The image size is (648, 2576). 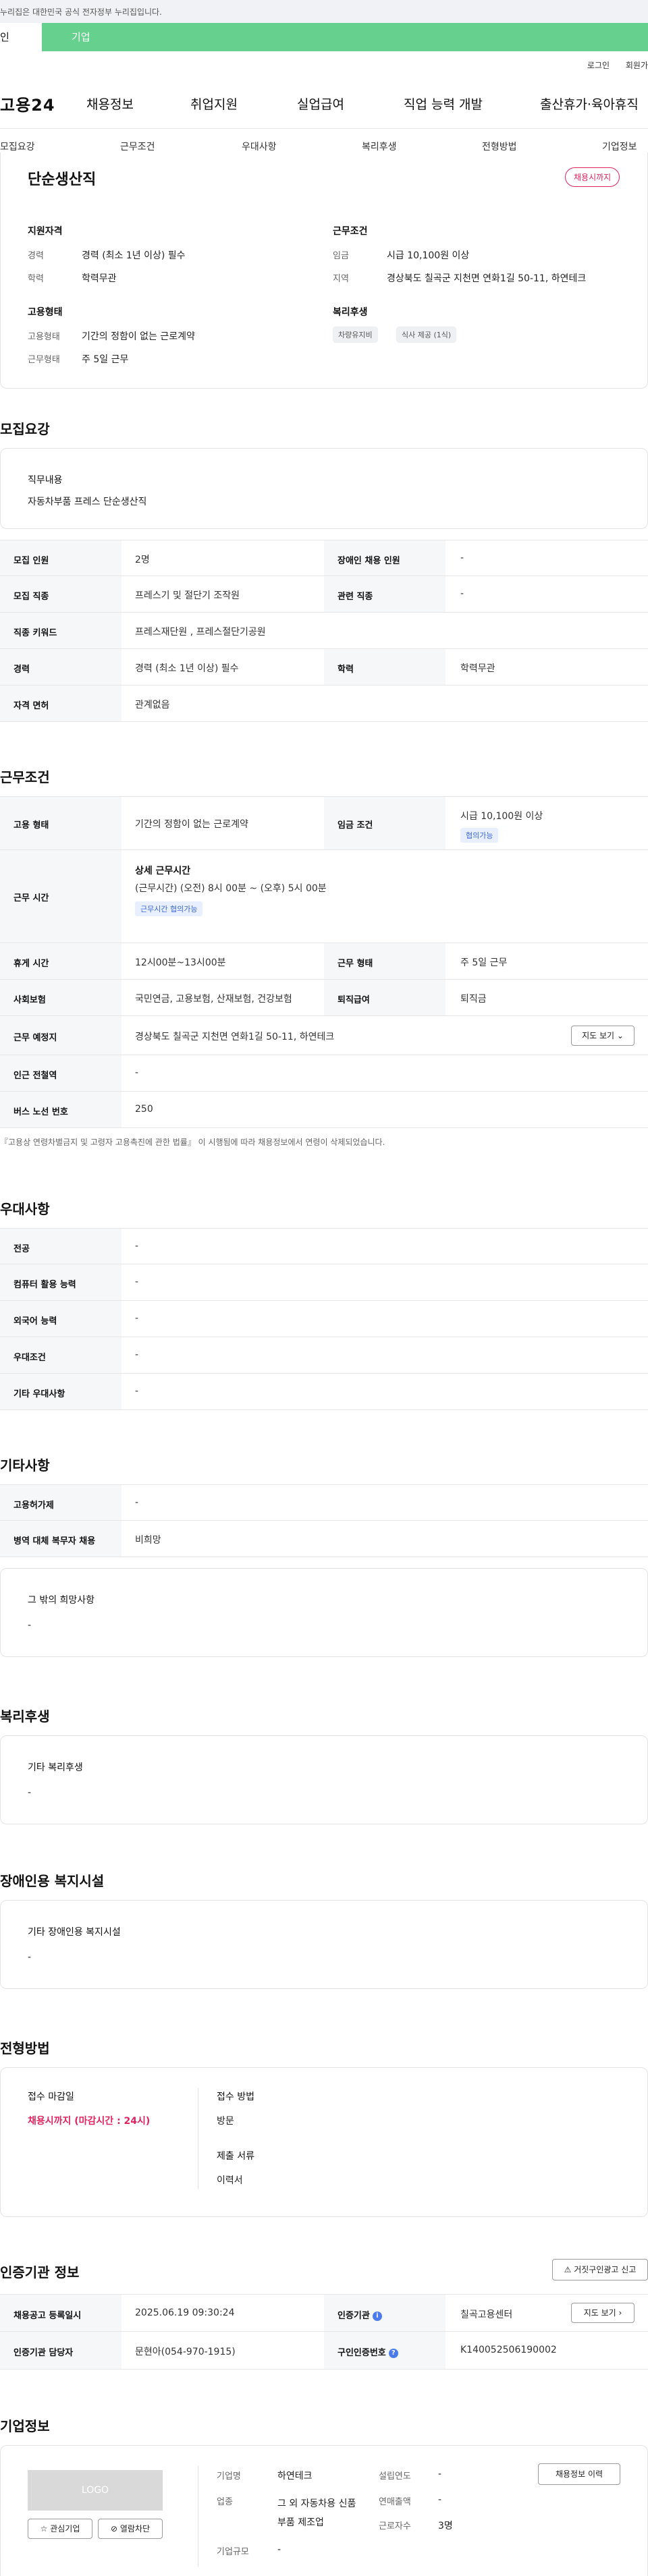 I want to click on company-size-label: 기업규모, so click(x=233, y=2552).